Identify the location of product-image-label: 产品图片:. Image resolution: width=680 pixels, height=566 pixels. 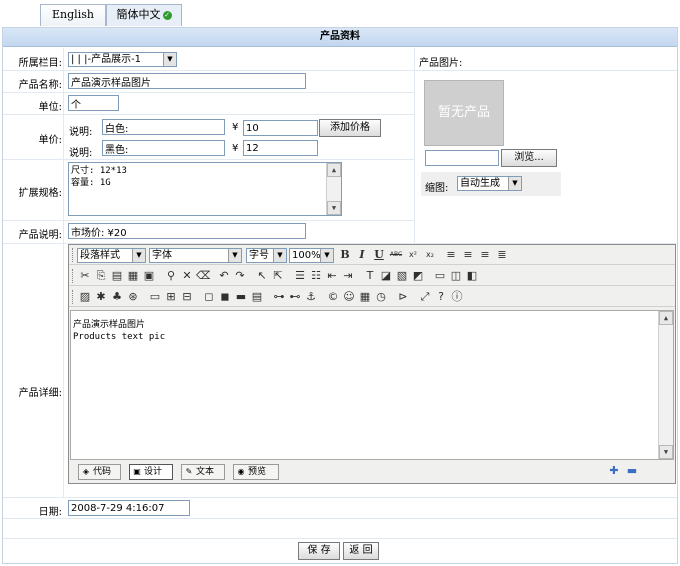
(441, 63).